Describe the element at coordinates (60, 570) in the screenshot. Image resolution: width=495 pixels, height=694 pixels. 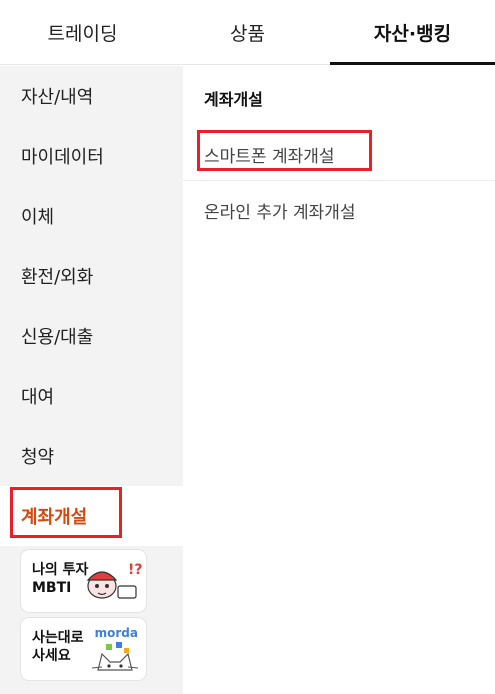
I see `promo-line1: 나의 투자` at that location.